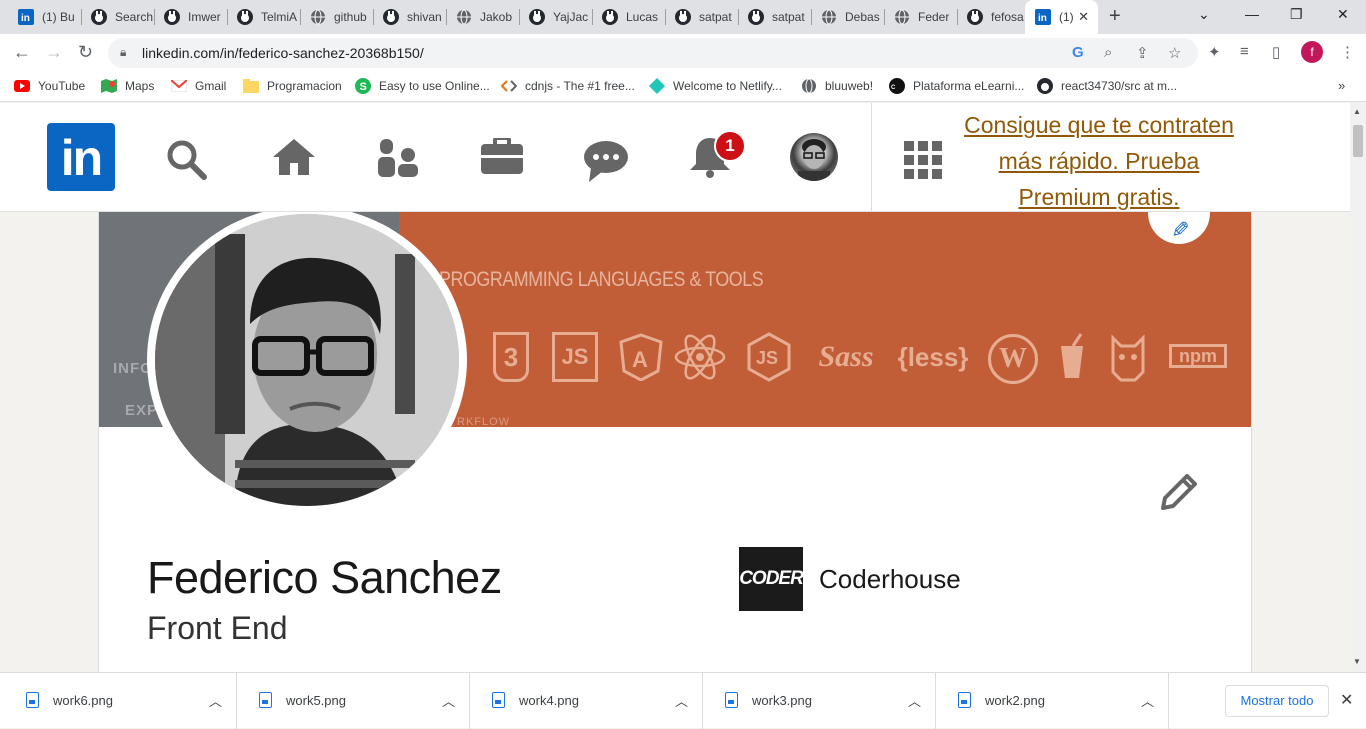 The width and height of the screenshot is (1366, 729). I want to click on show-all-downloads-button: Mostrar todo, so click(1277, 701).